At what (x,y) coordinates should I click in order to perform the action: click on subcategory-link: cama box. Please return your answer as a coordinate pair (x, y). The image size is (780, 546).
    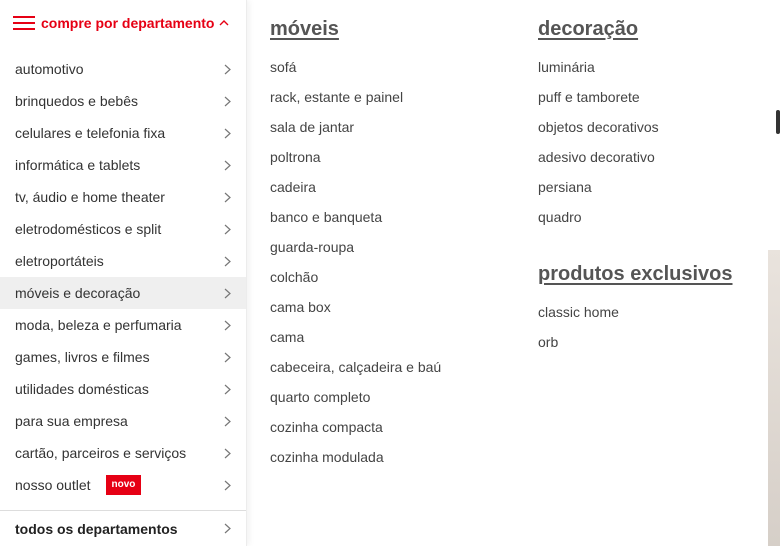
    Looking at the image, I should click on (355, 307).